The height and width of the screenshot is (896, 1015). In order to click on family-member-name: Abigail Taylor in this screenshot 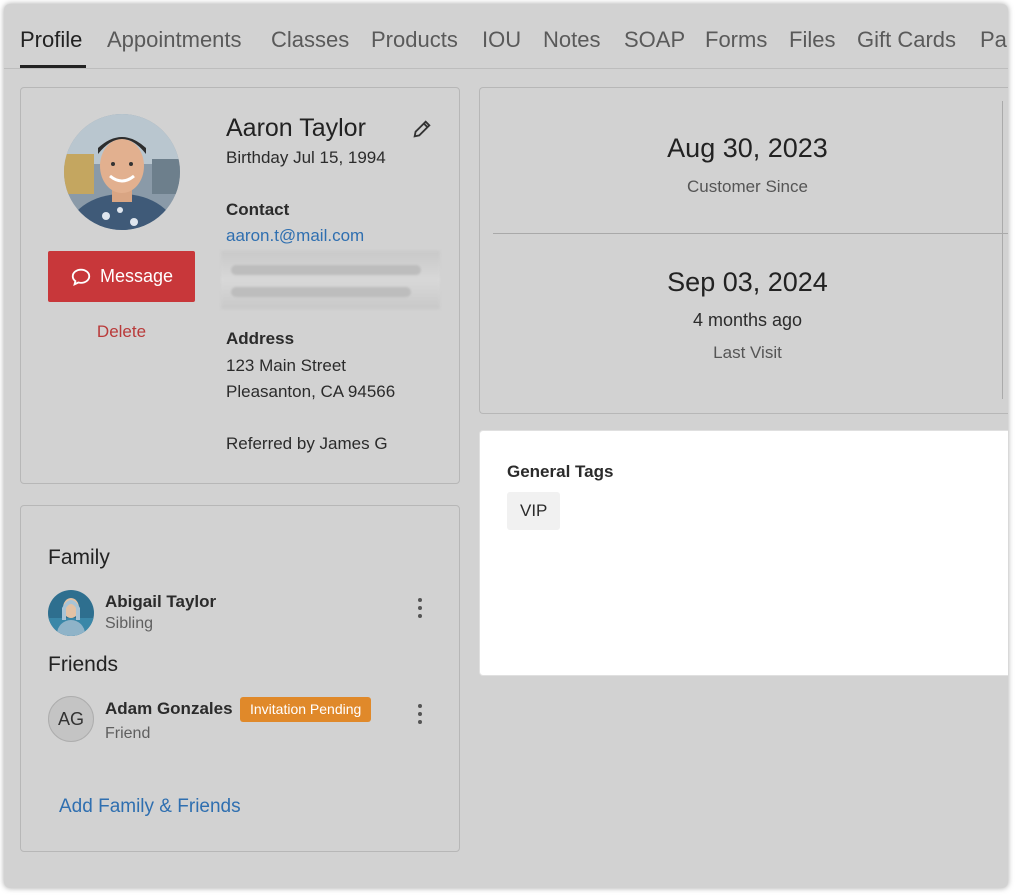, I will do `click(160, 602)`.